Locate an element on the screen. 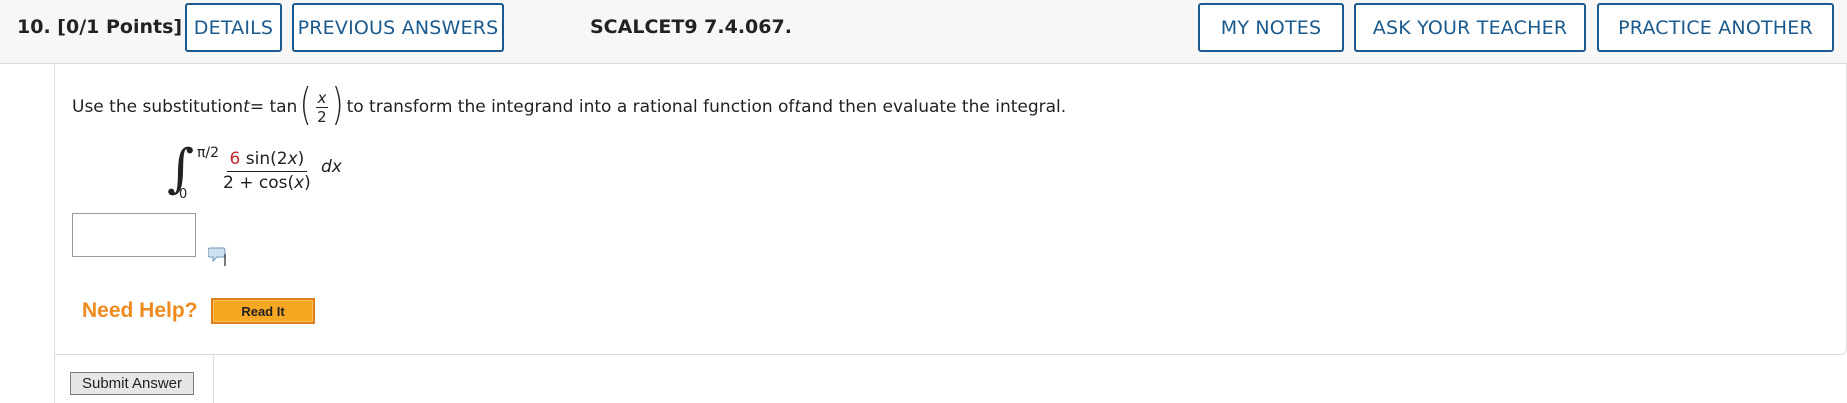 This screenshot has height=403, width=1847. right-paren: ) is located at coordinates (337, 104).